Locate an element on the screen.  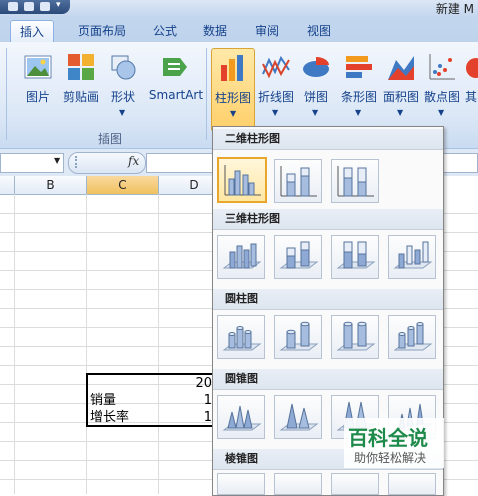
percent-stacked-cylinder-icon is located at coordinates (356, 336).